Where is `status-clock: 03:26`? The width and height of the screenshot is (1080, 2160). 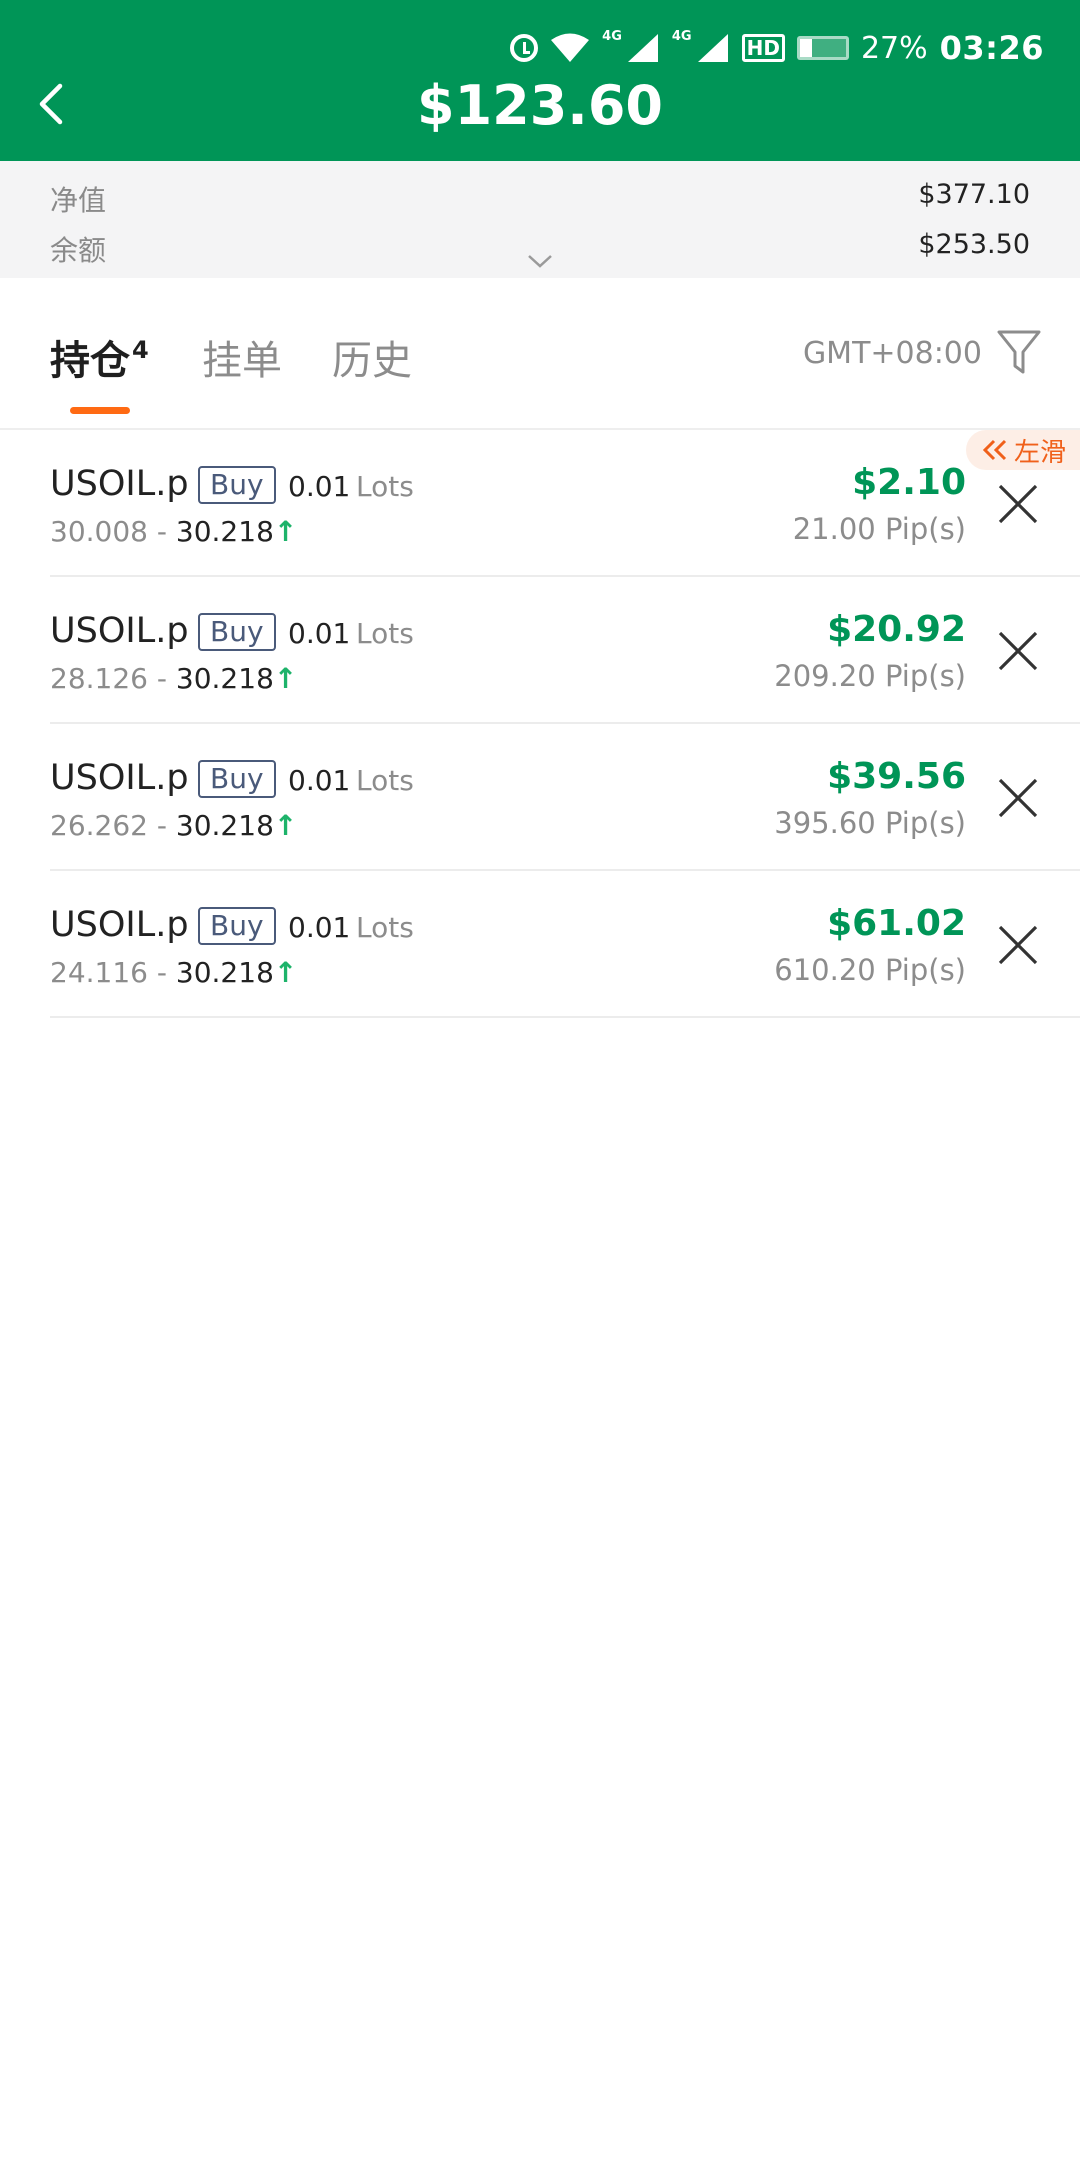 status-clock: 03:26 is located at coordinates (991, 48).